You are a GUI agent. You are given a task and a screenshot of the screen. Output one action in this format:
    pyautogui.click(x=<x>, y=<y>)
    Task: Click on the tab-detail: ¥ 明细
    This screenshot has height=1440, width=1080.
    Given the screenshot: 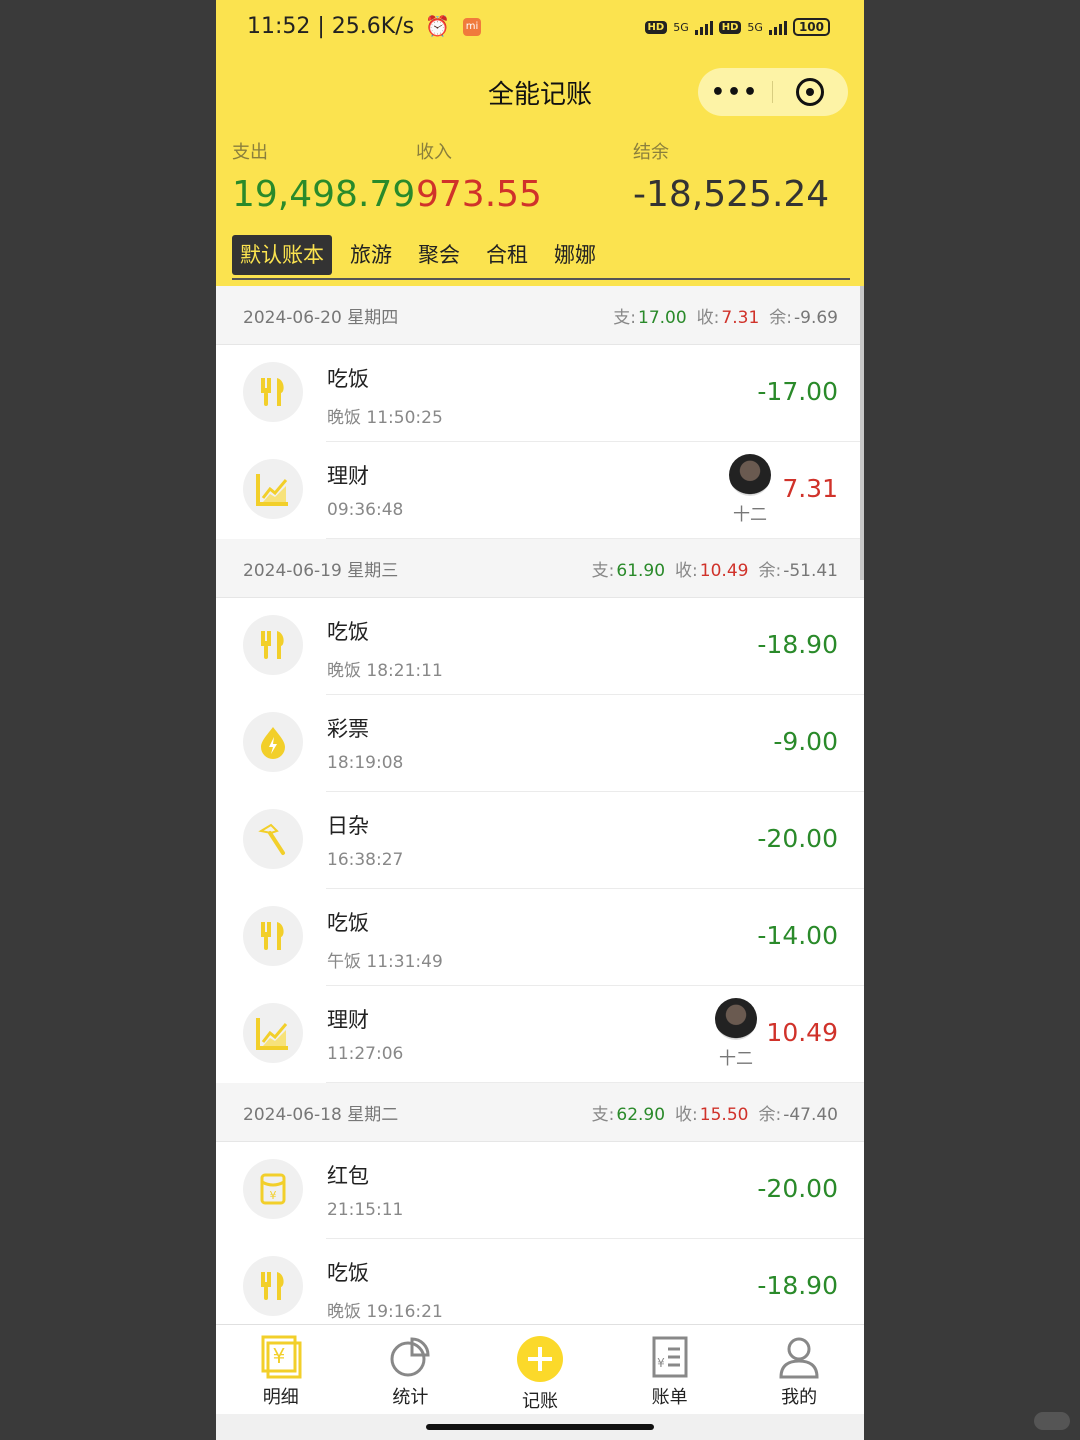 What is the action you would take?
    pyautogui.click(x=281, y=1370)
    